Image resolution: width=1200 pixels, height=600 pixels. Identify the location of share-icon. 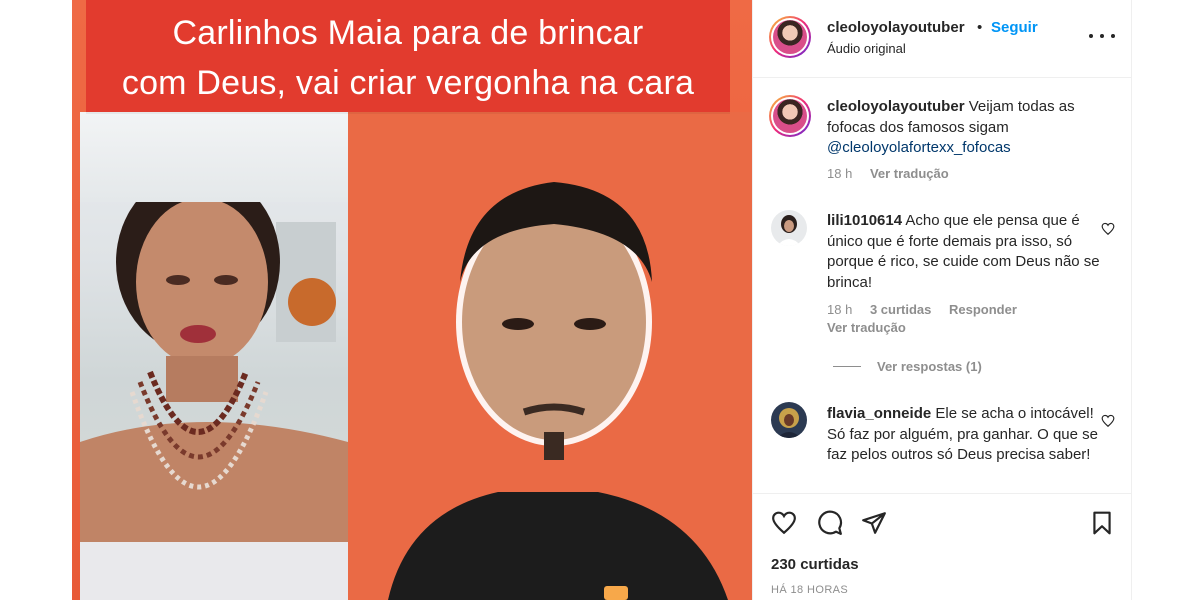
(874, 523).